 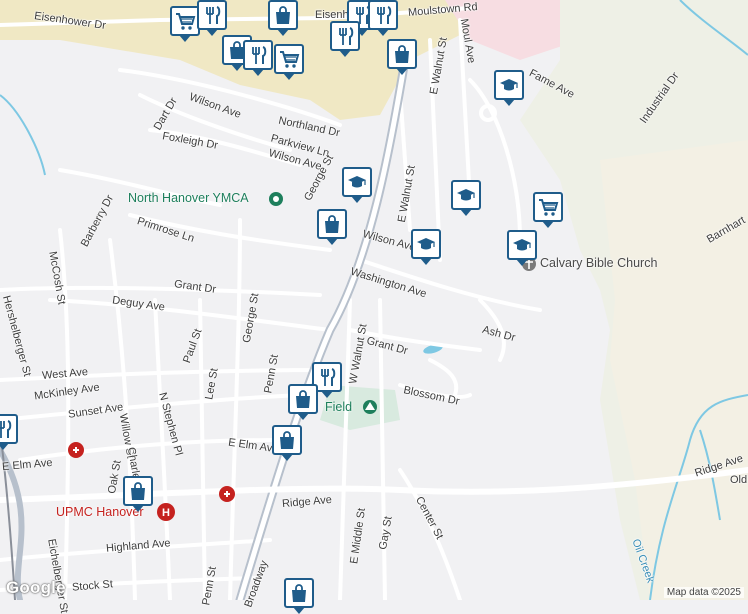 I want to click on svg-text: H, so click(x=166, y=513).